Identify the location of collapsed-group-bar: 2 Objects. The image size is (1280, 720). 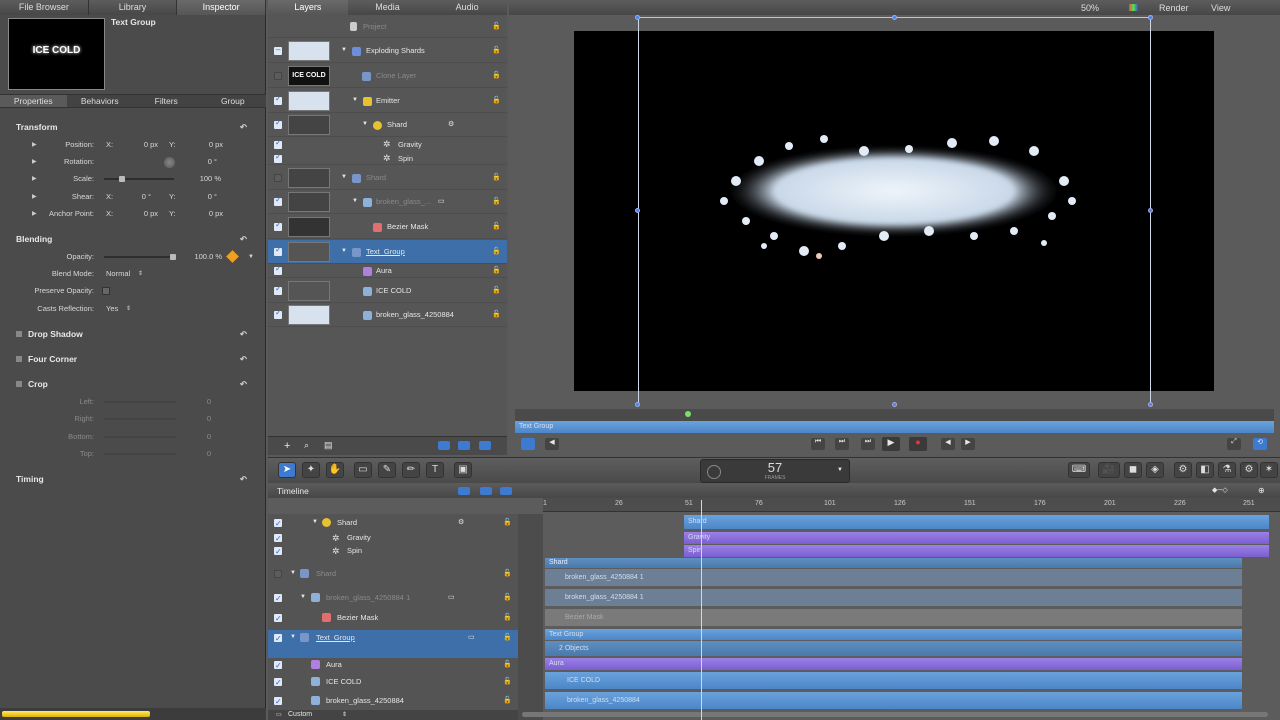
(893, 648).